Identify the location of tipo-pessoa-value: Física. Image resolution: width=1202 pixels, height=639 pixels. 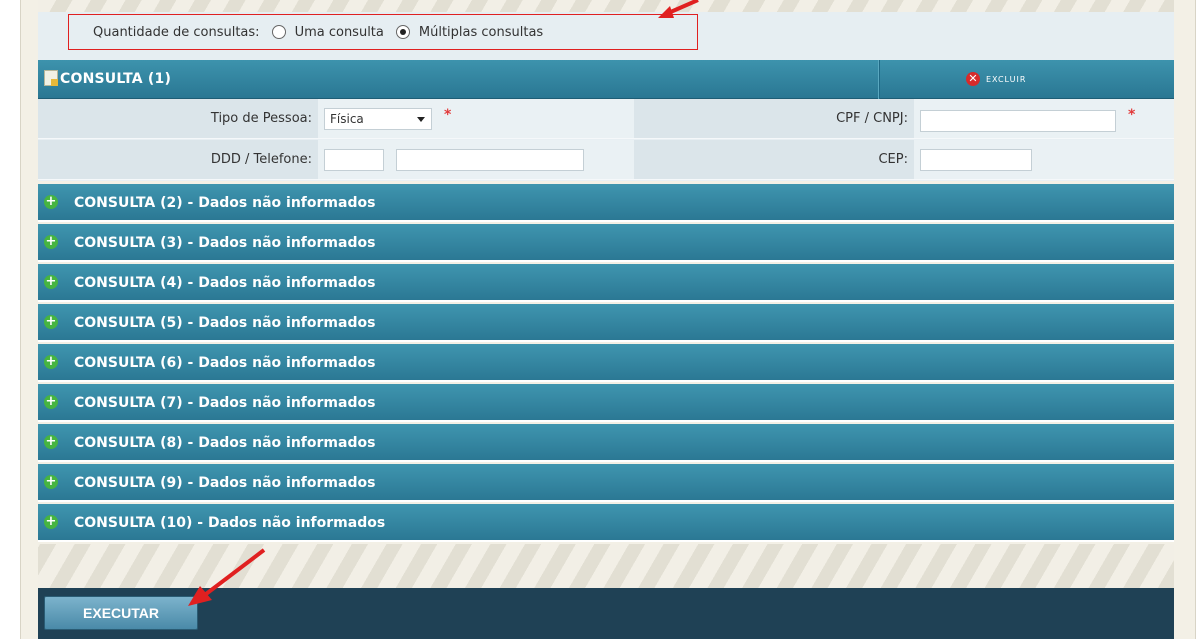
(347, 119).